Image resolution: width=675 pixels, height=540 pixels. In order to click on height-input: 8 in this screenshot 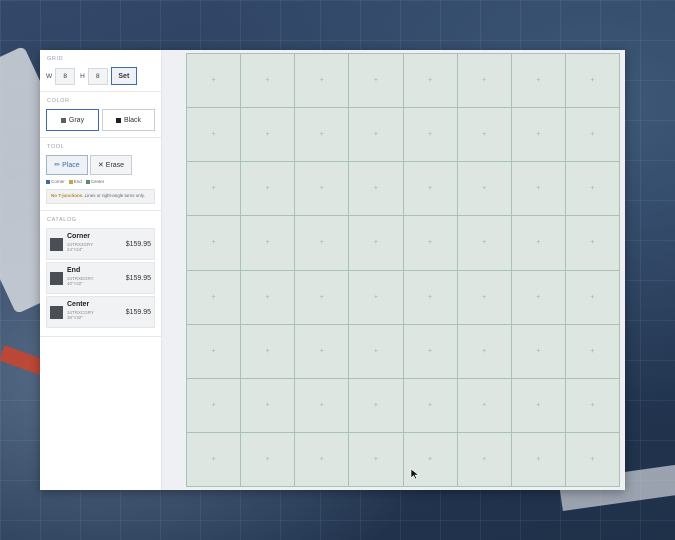, I will do `click(97, 76)`.